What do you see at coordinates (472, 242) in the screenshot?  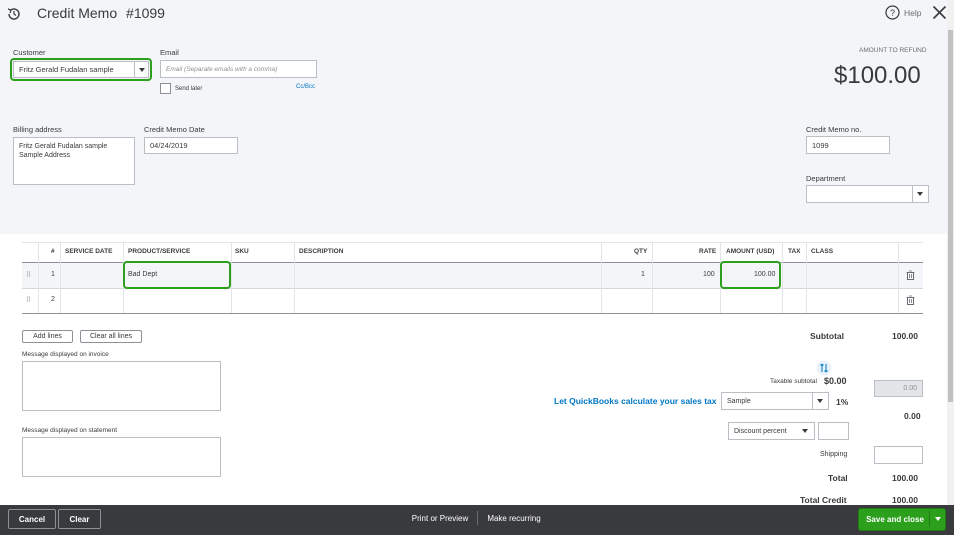 I see `table-top-border` at bounding box center [472, 242].